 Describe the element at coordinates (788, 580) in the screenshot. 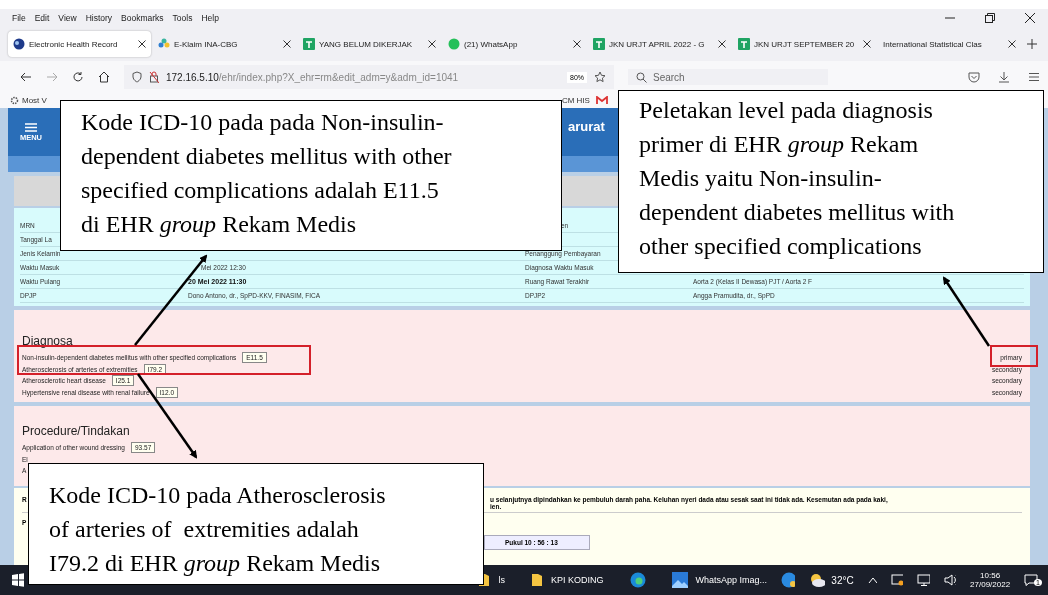

I see `help-icon` at that location.